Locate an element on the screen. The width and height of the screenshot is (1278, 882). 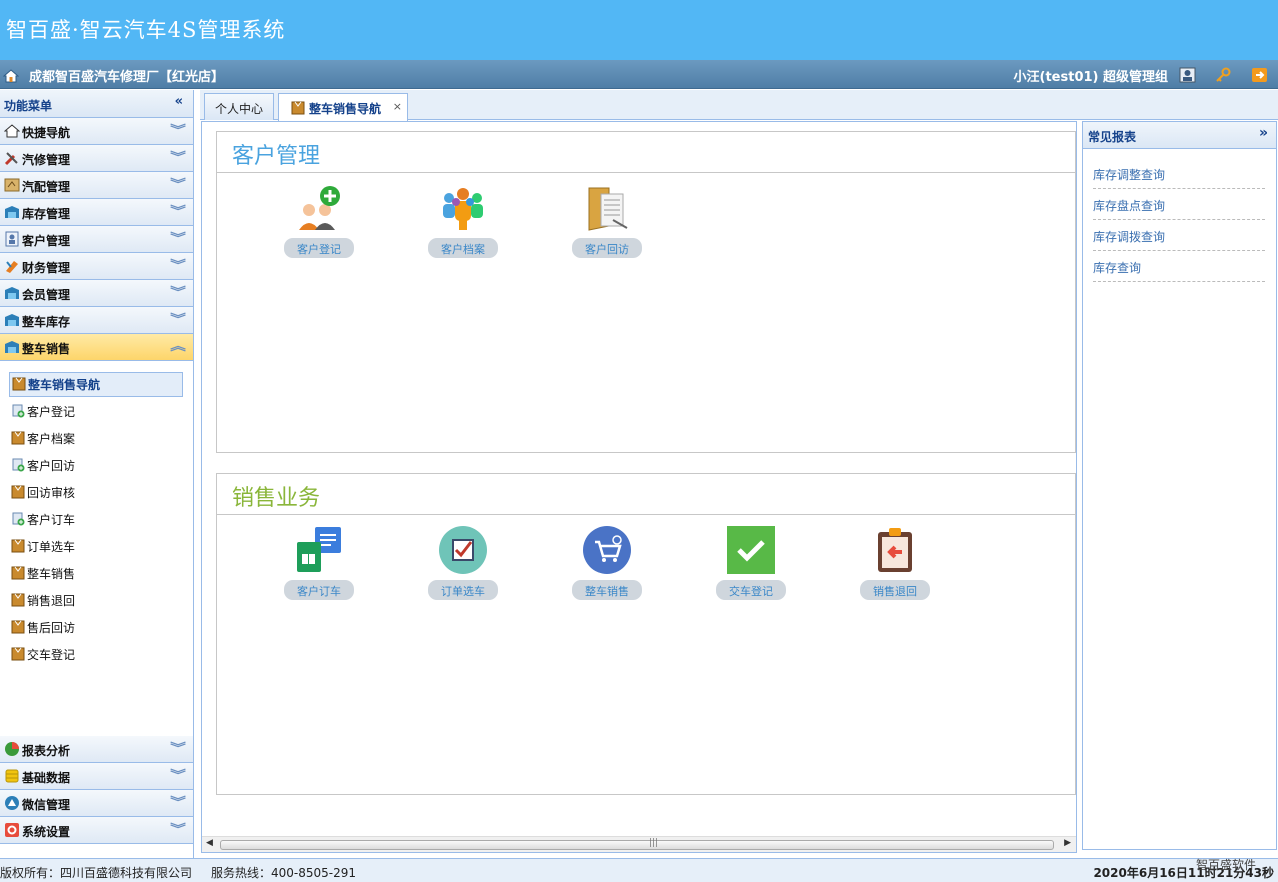
vehicle-stock-icon is located at coordinates (12, 320).